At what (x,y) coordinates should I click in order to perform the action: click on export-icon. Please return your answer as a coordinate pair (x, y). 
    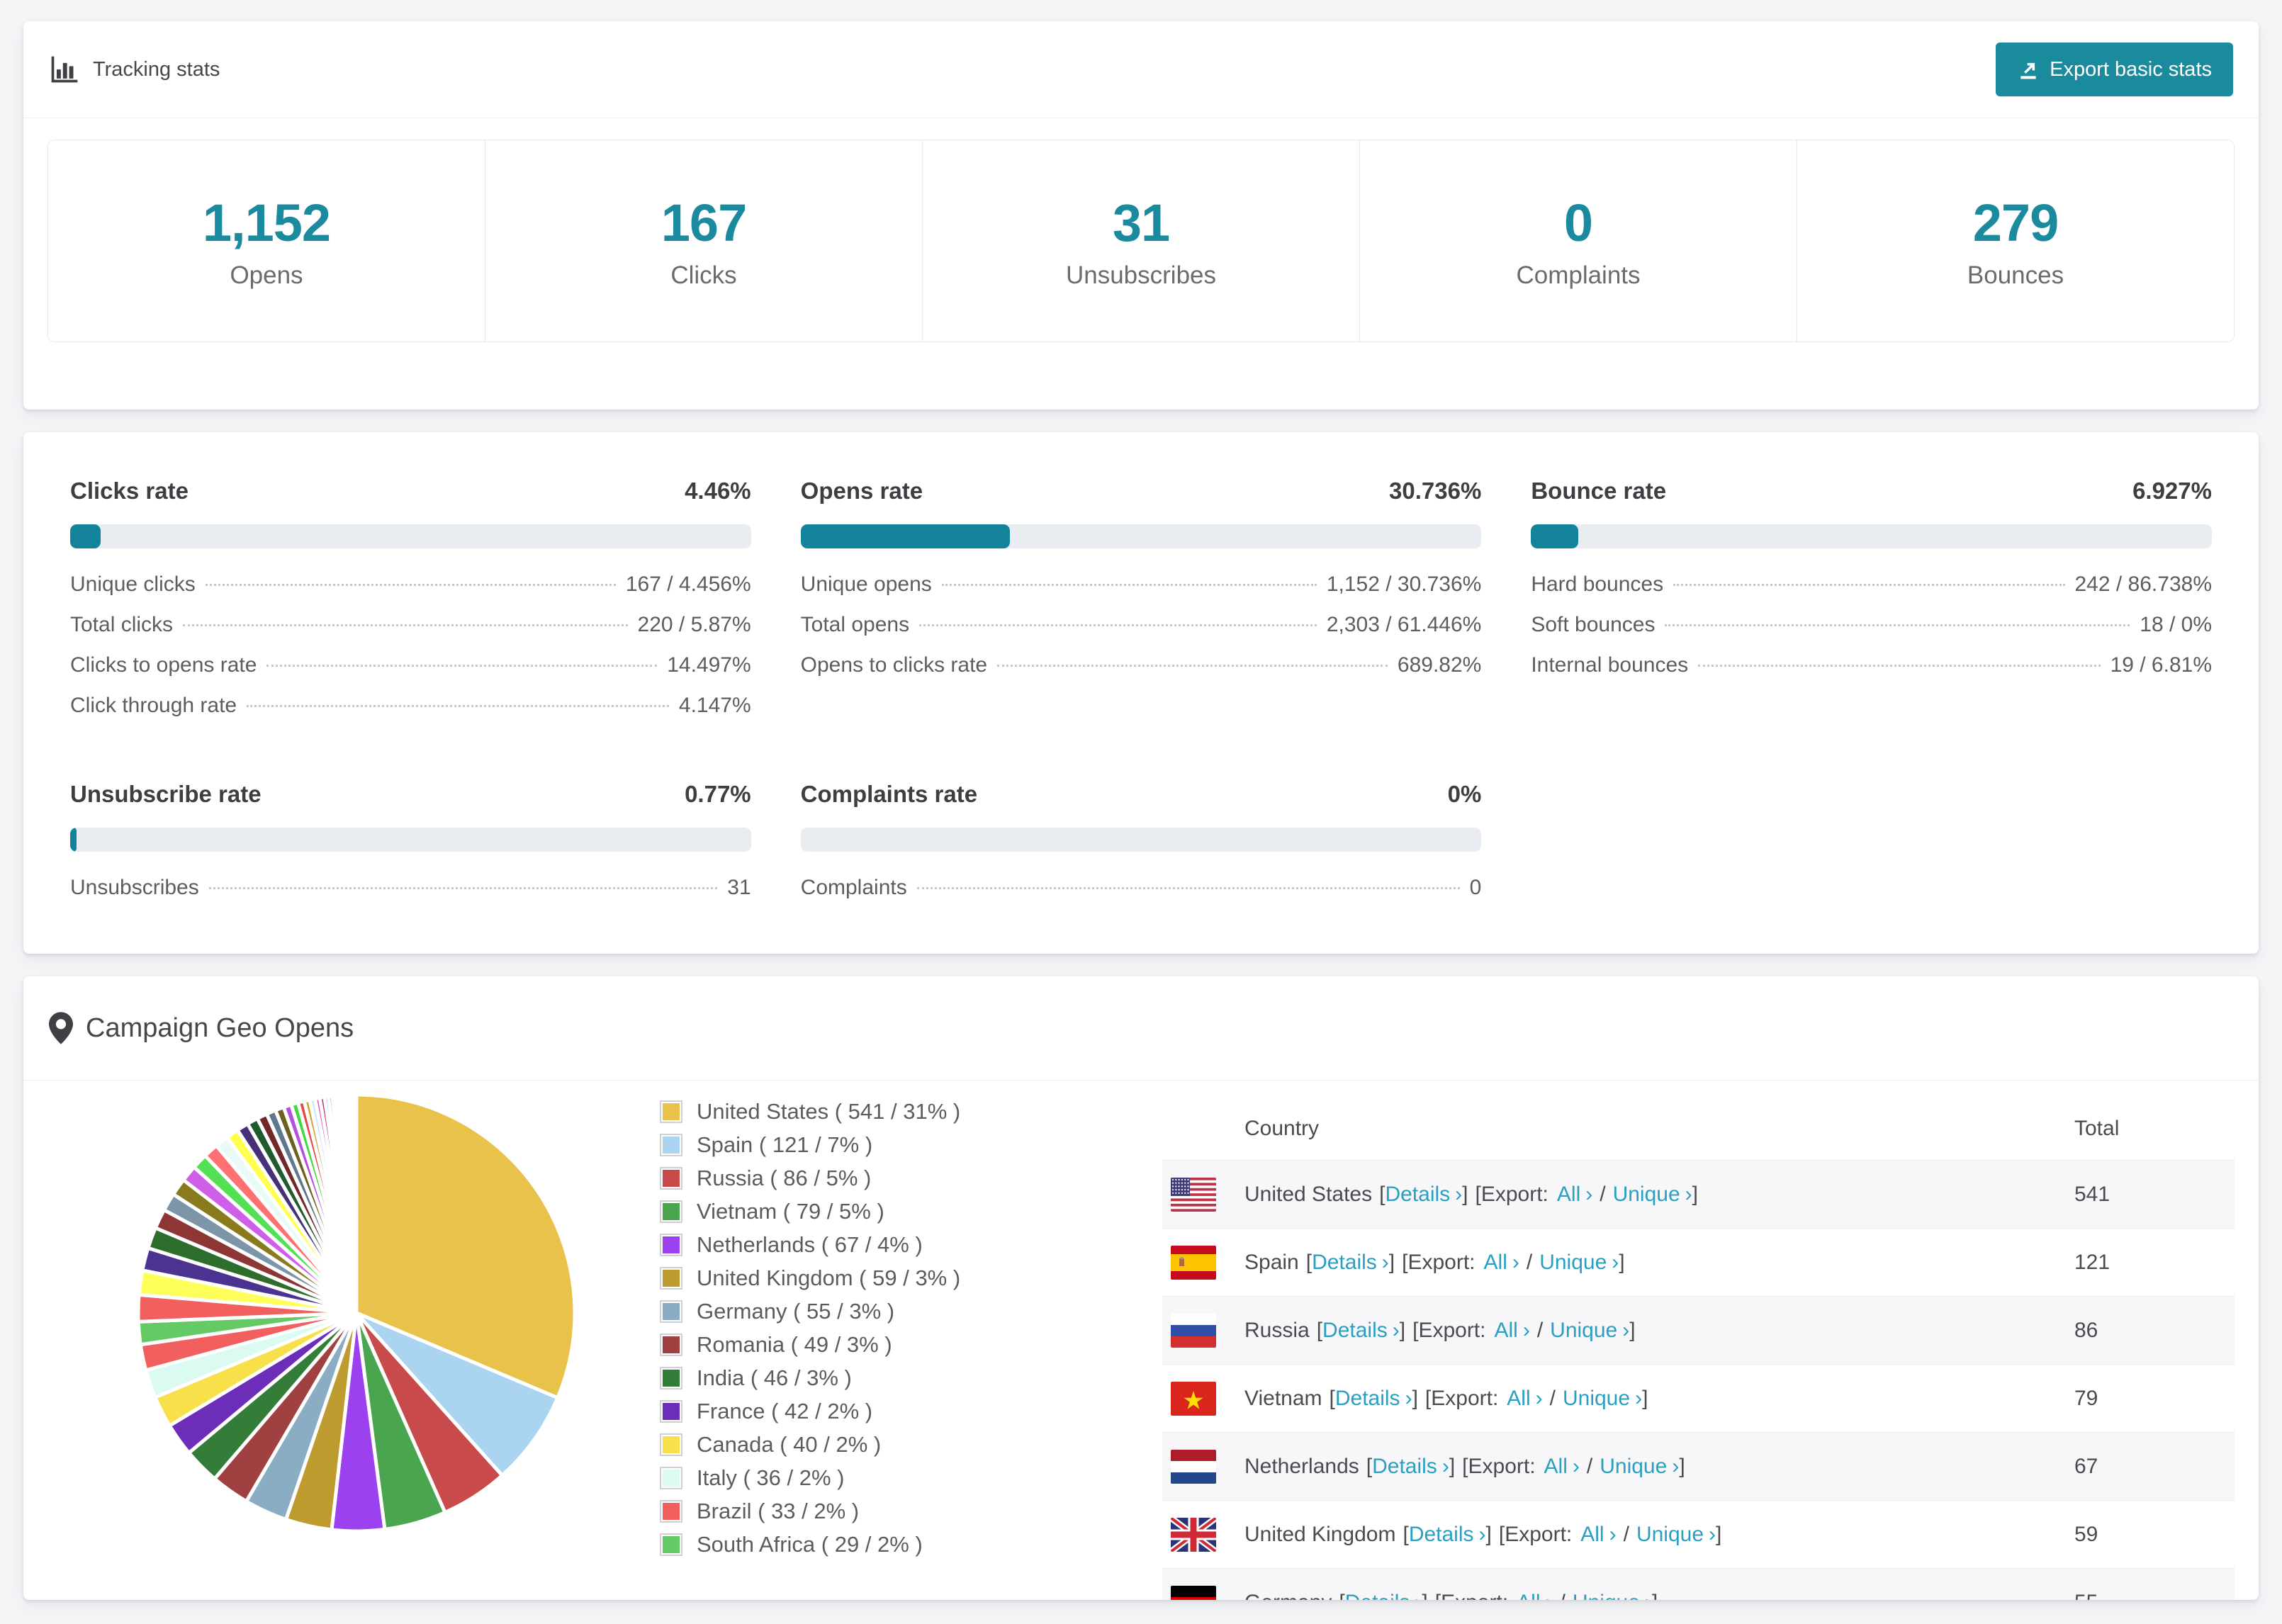
    Looking at the image, I should click on (2029, 69).